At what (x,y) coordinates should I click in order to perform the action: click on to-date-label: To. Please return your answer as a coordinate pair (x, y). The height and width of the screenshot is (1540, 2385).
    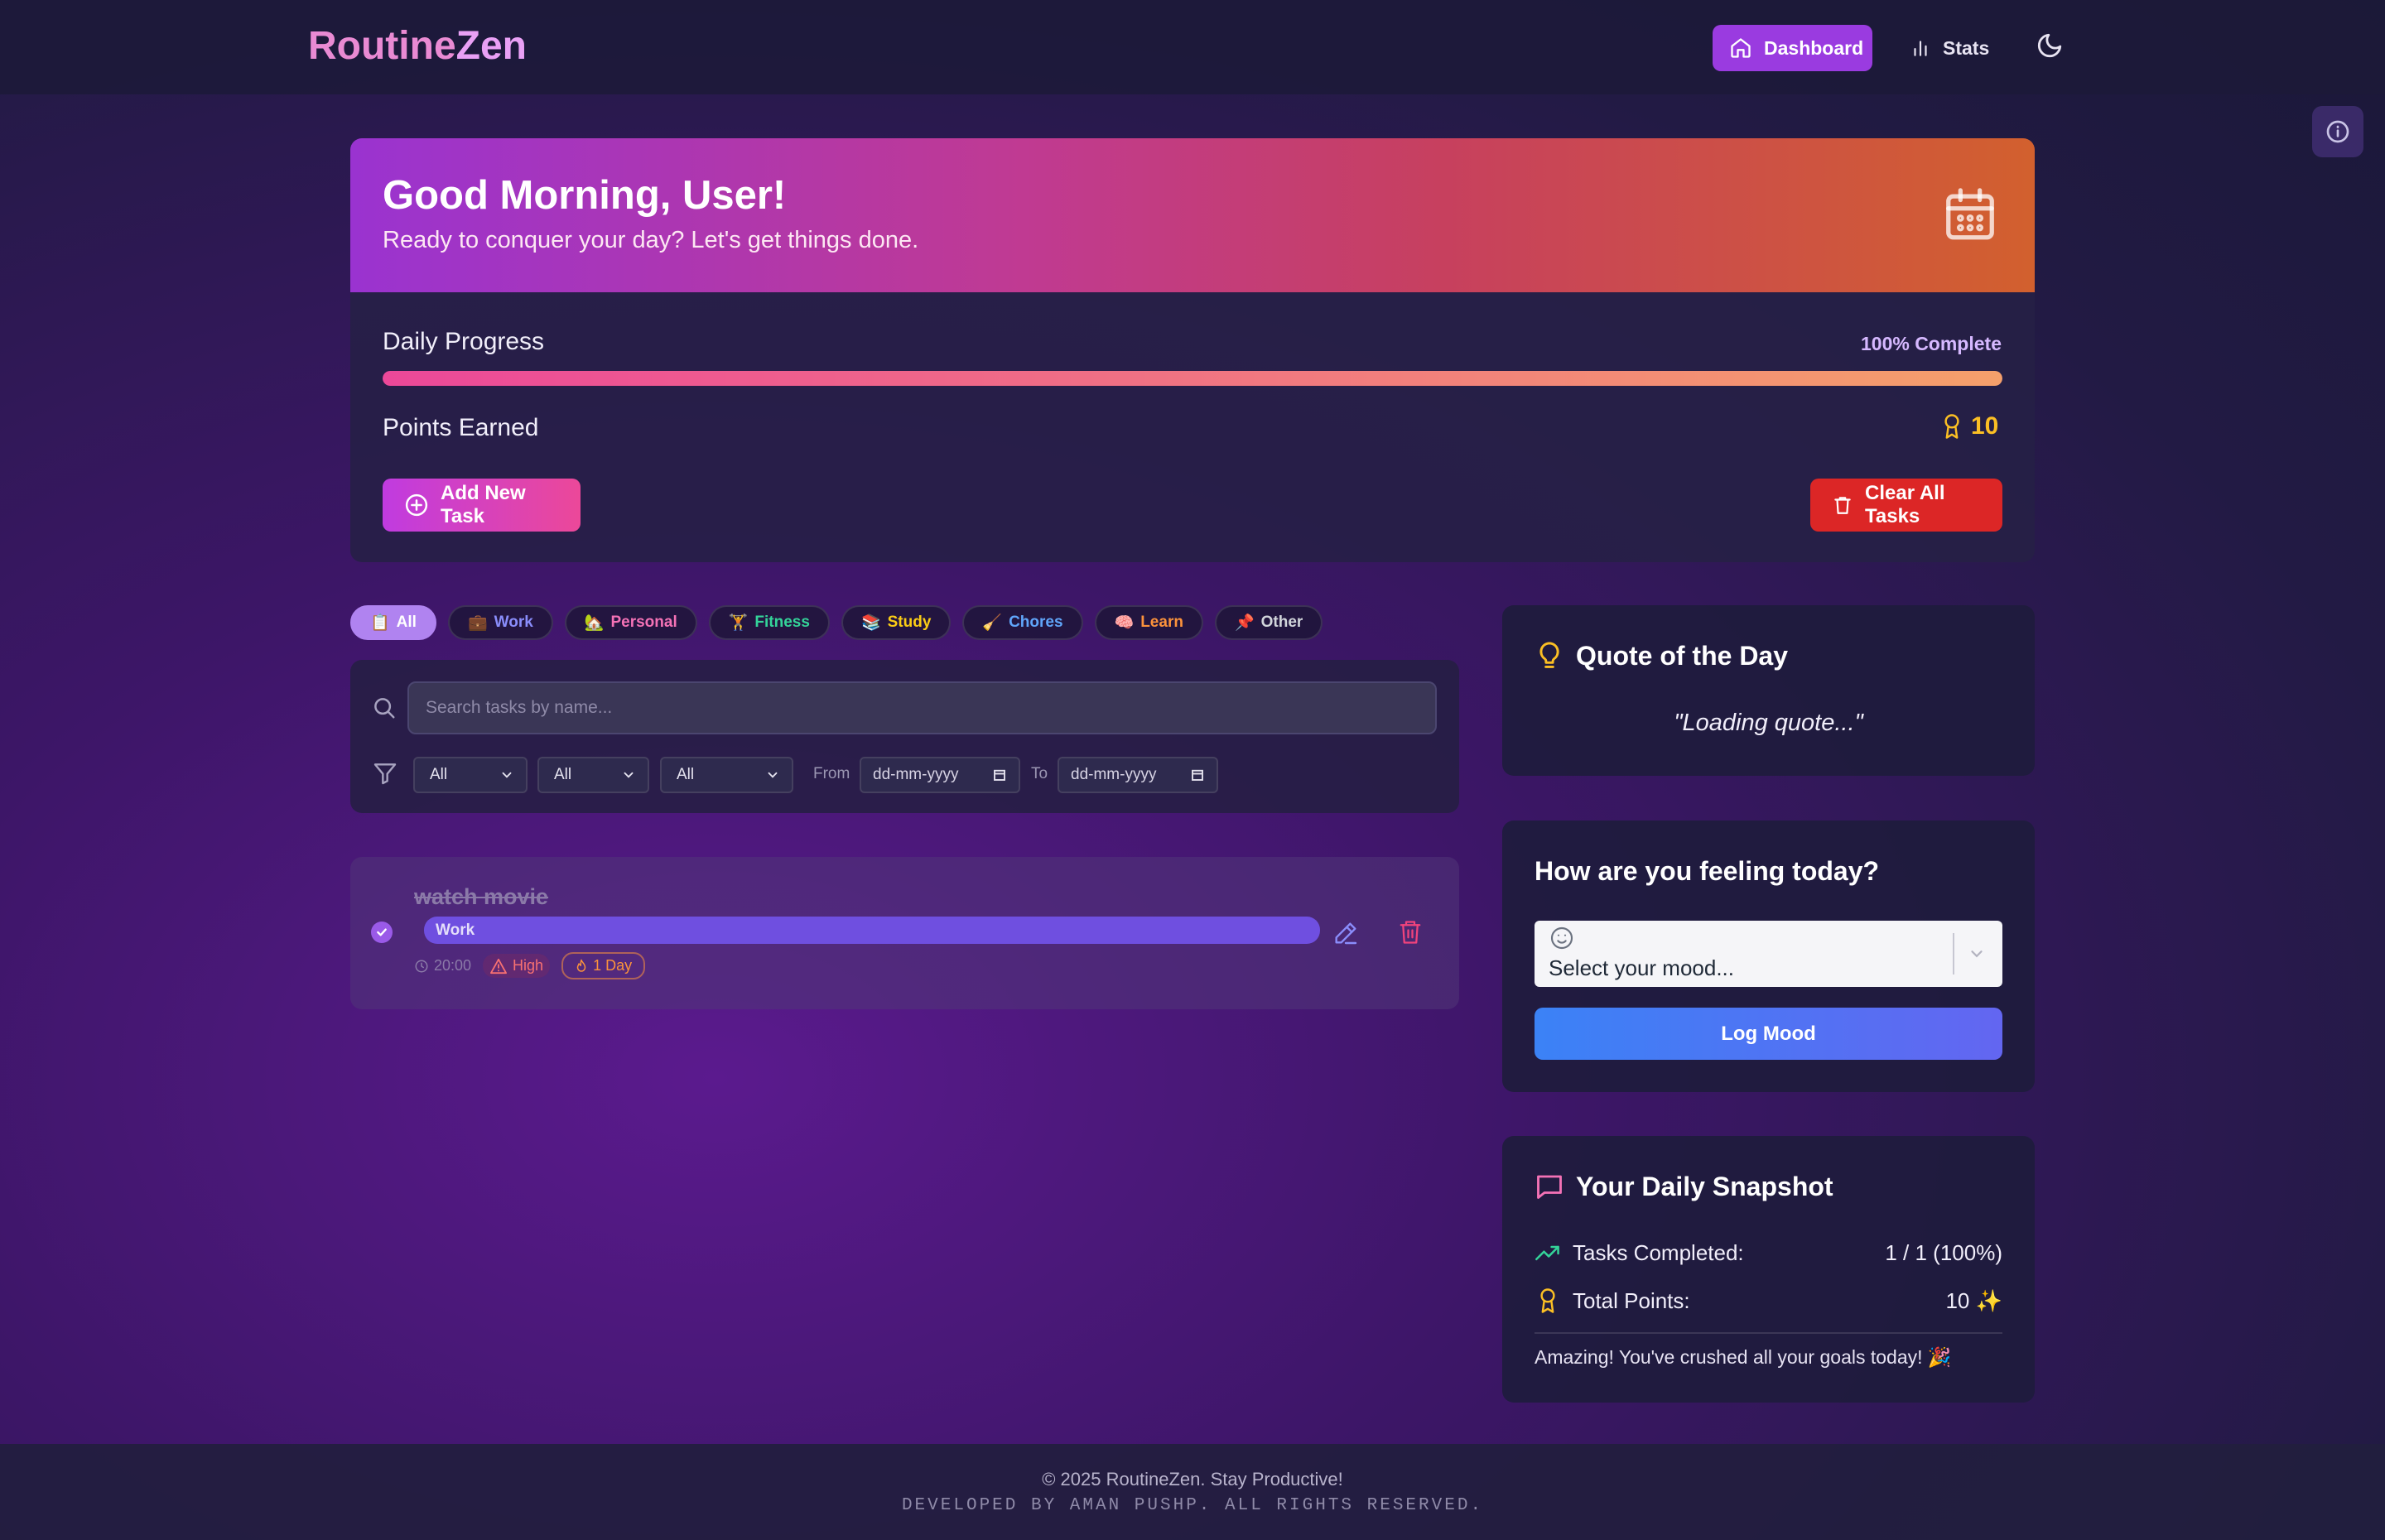
    Looking at the image, I should click on (1039, 773).